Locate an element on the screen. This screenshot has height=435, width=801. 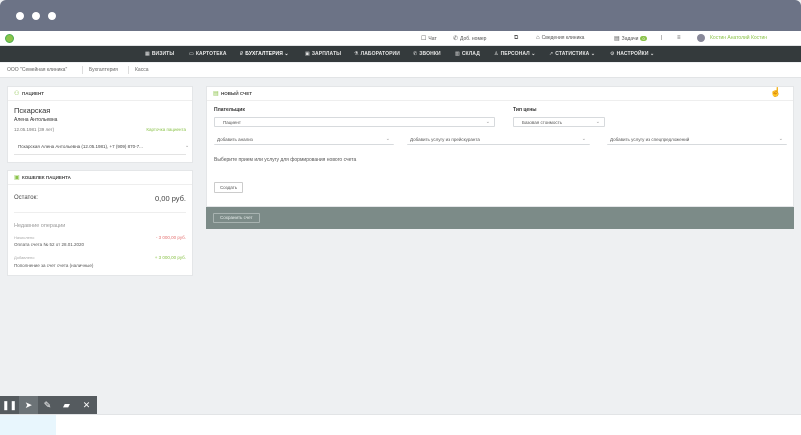
divider is located at coordinates (100, 212).